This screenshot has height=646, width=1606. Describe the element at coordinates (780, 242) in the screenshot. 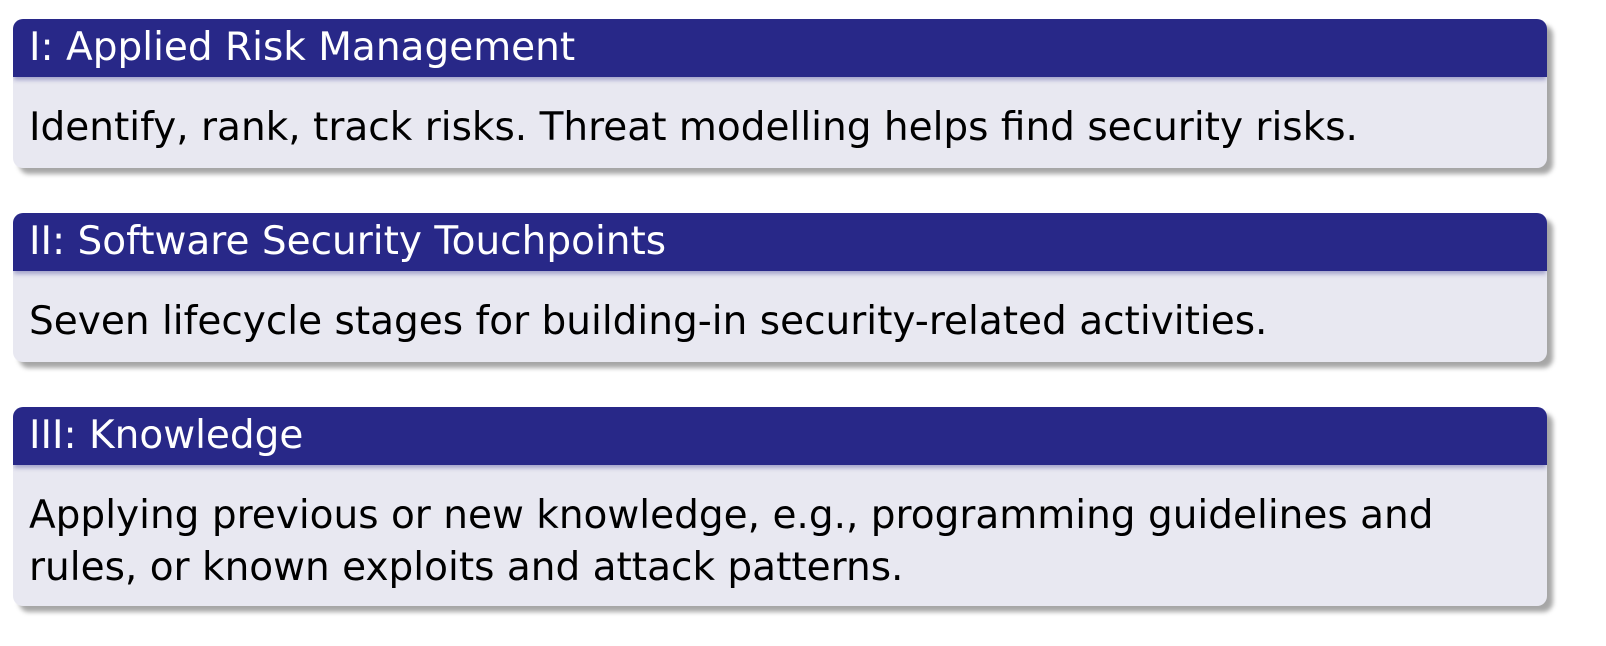

I see `block-title: II: Software Security Touchpoints` at that location.